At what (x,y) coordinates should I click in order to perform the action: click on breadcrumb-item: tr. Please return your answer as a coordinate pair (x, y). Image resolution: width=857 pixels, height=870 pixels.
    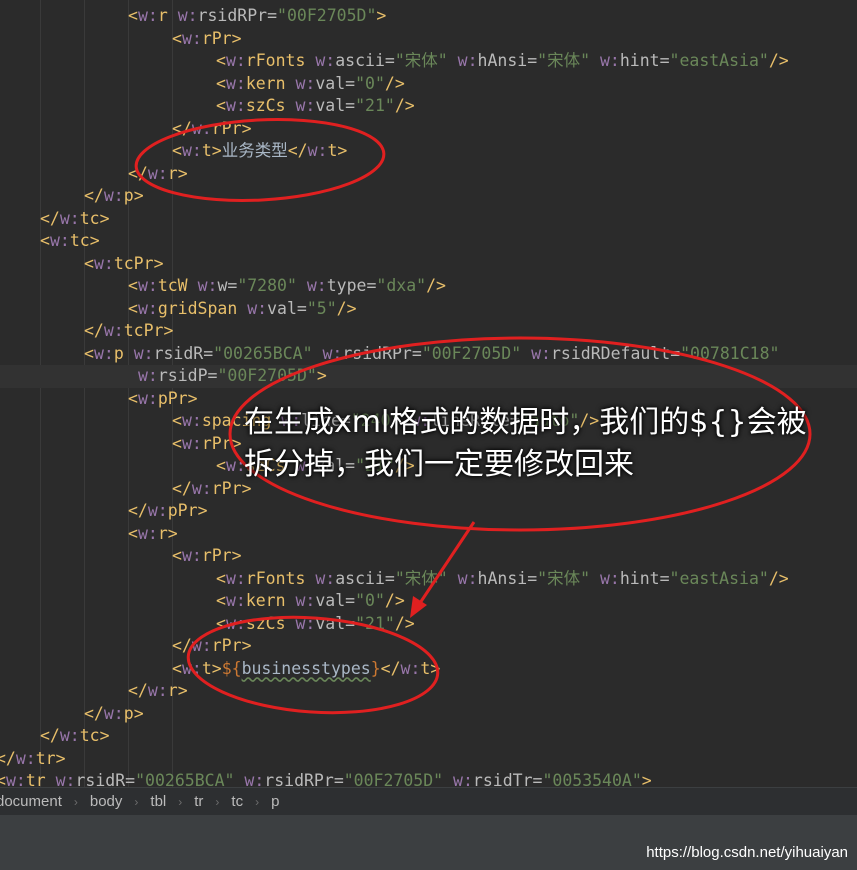
    Looking at the image, I should click on (198, 801).